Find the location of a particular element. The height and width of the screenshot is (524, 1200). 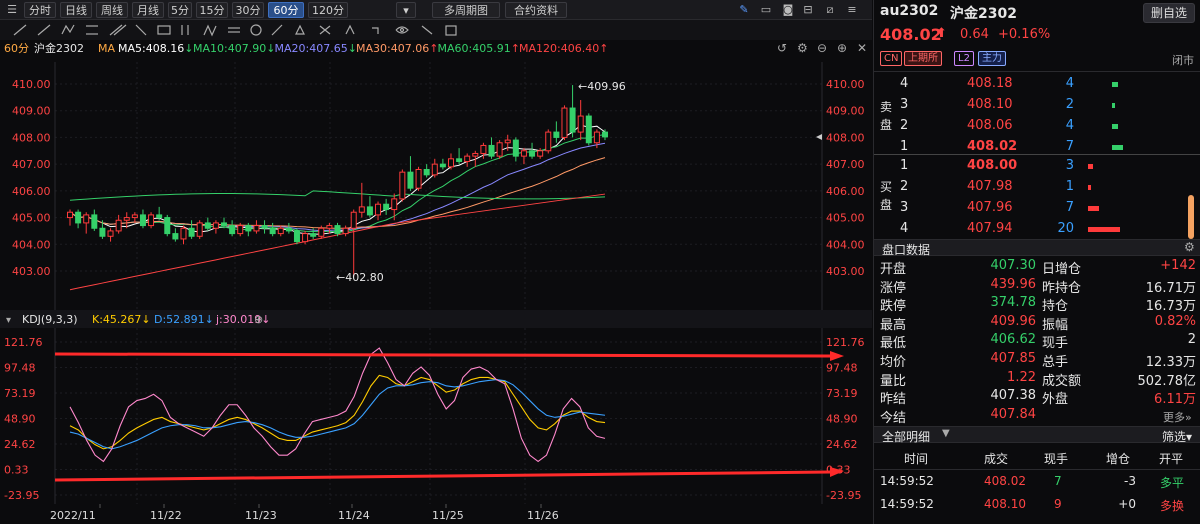

detail-delta: -3 is located at coordinates (1130, 481).